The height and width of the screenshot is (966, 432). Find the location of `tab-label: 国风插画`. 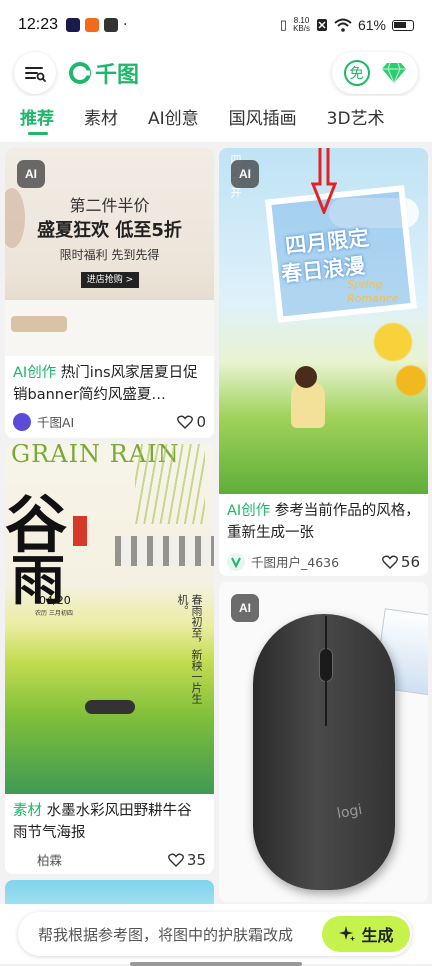

tab-label: 国风插画 is located at coordinates (262, 118).